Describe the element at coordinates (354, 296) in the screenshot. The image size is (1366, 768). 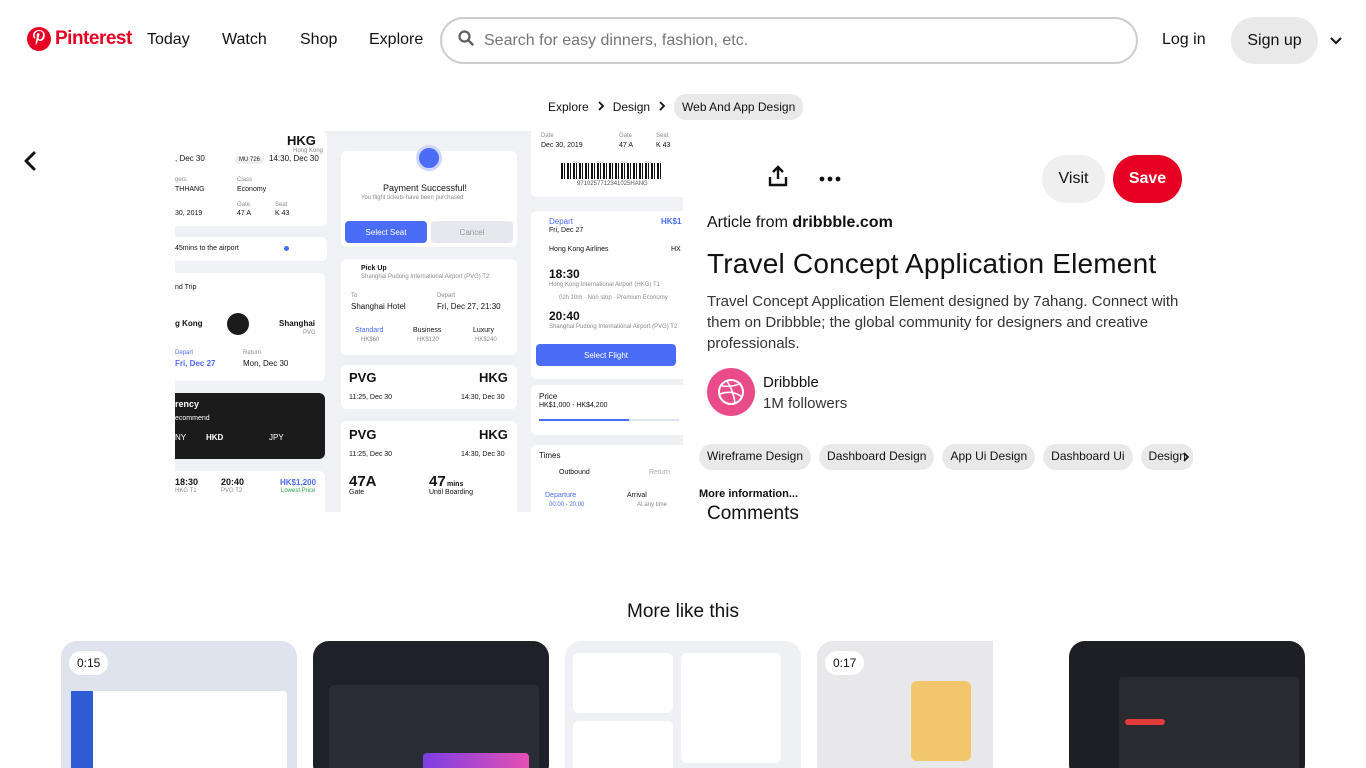
I see `img-text: To` at that location.